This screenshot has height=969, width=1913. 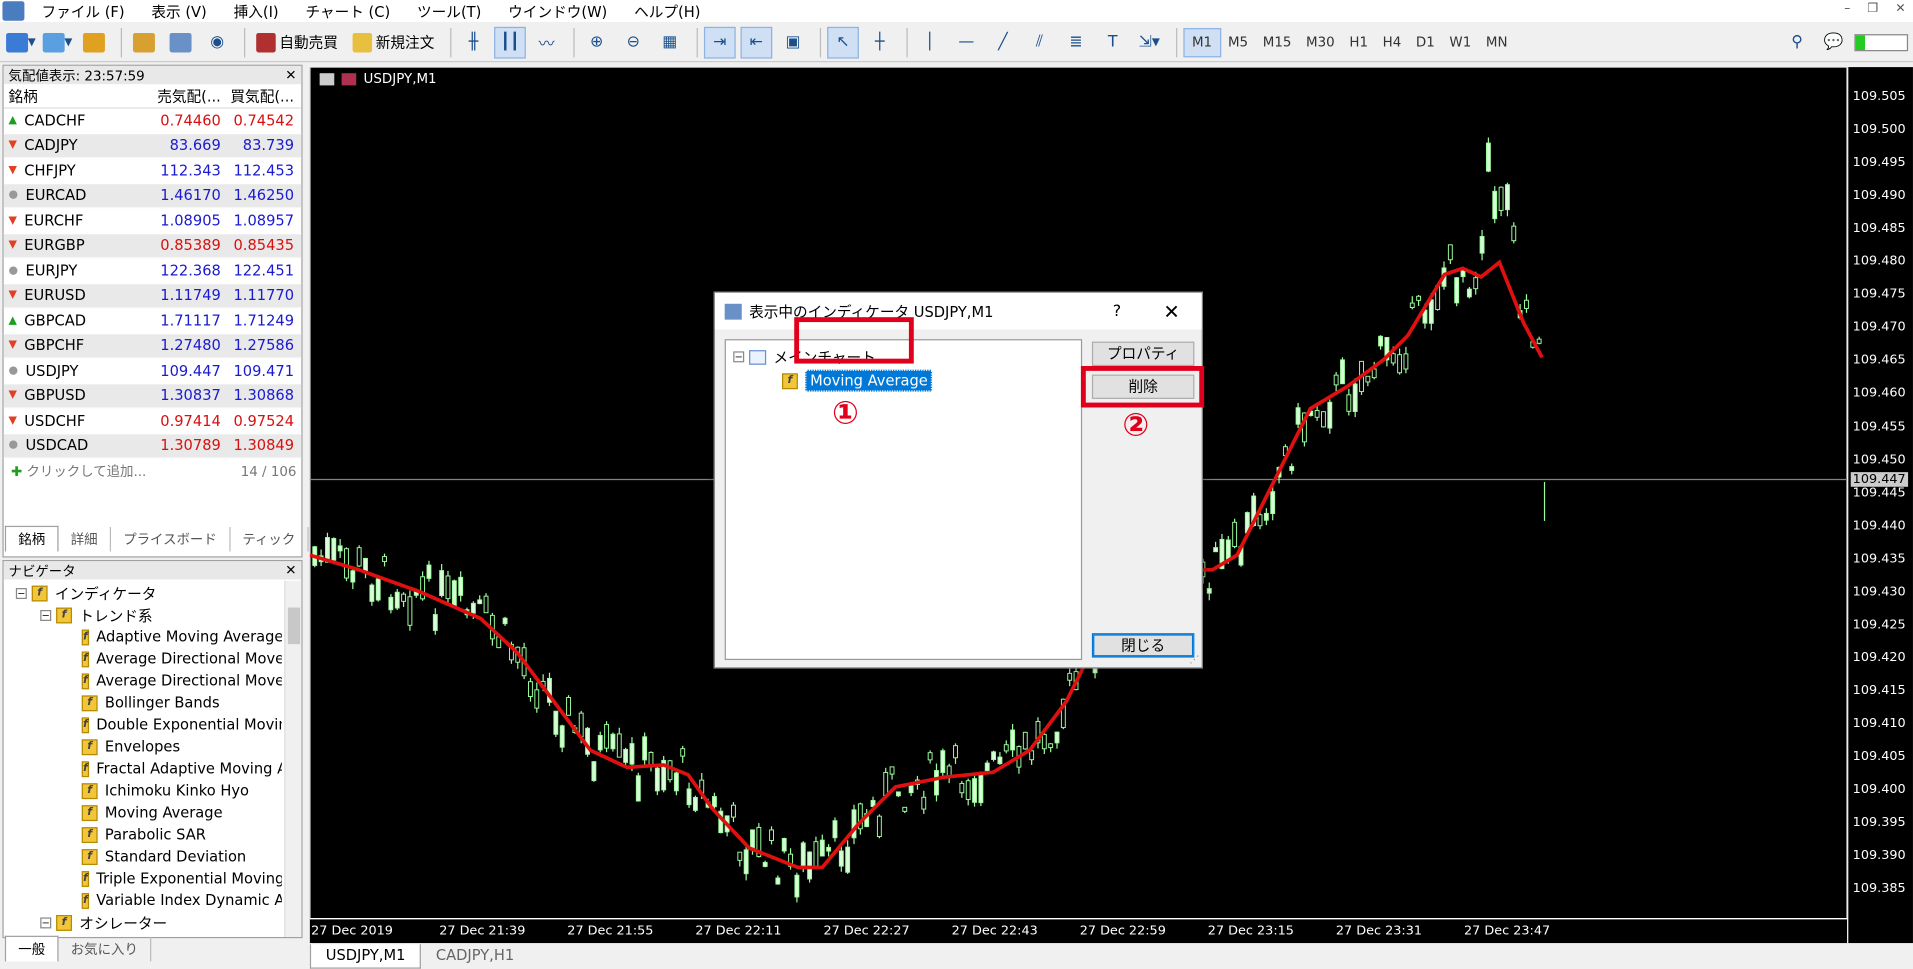 What do you see at coordinates (1143, 645) in the screenshot?
I see `close-button: 閉じる` at bounding box center [1143, 645].